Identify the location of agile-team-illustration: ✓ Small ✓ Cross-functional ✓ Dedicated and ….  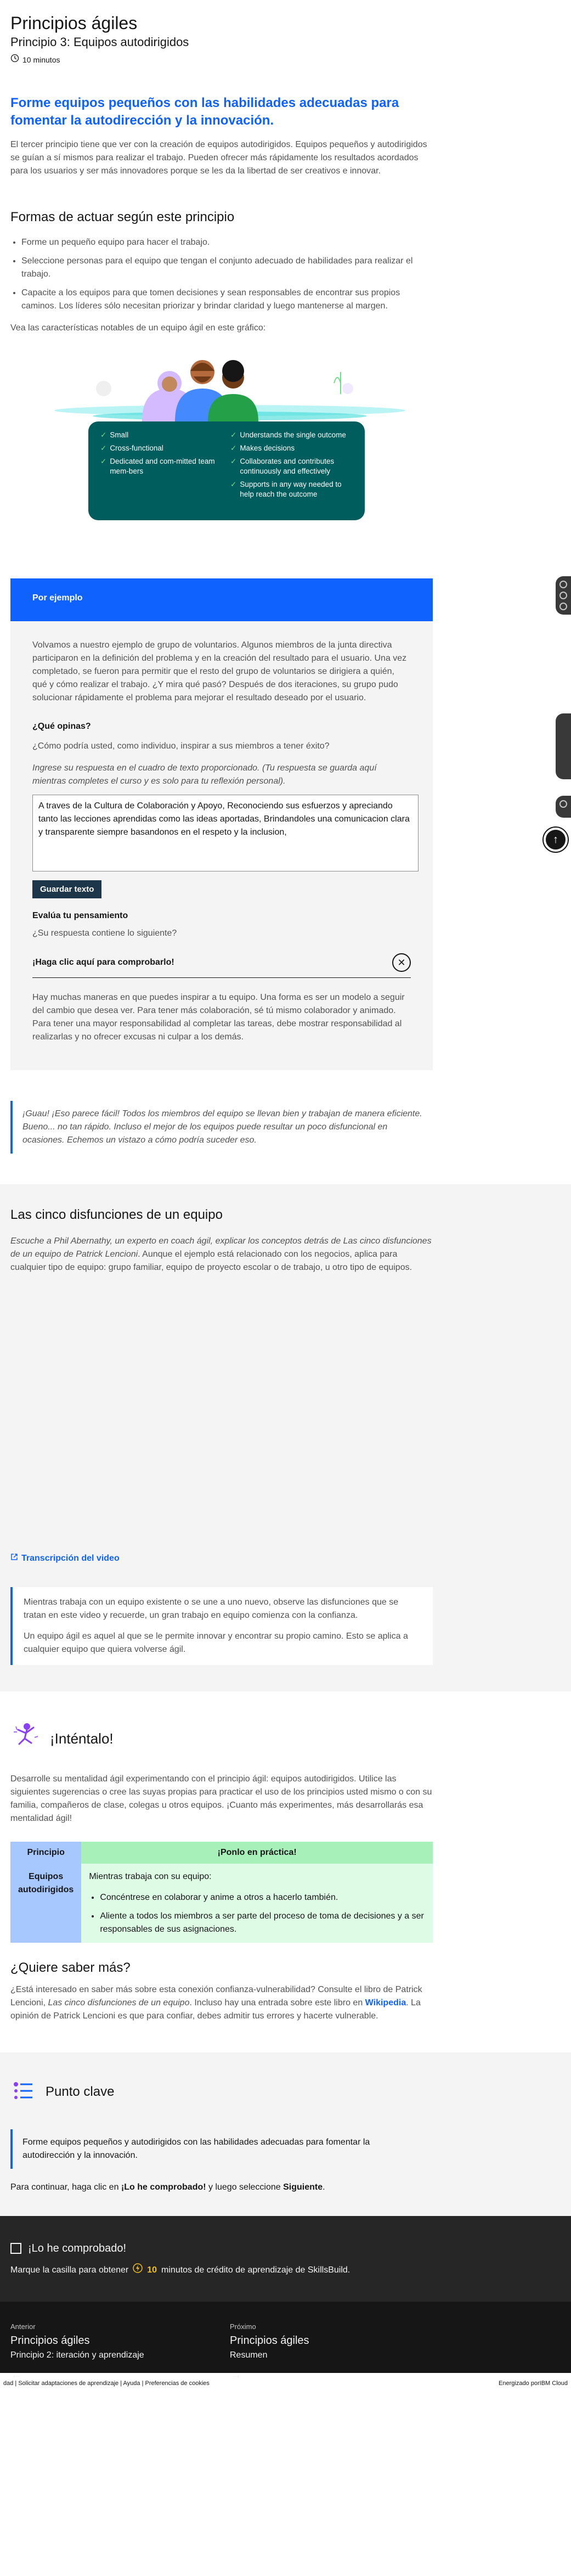
(230, 449).